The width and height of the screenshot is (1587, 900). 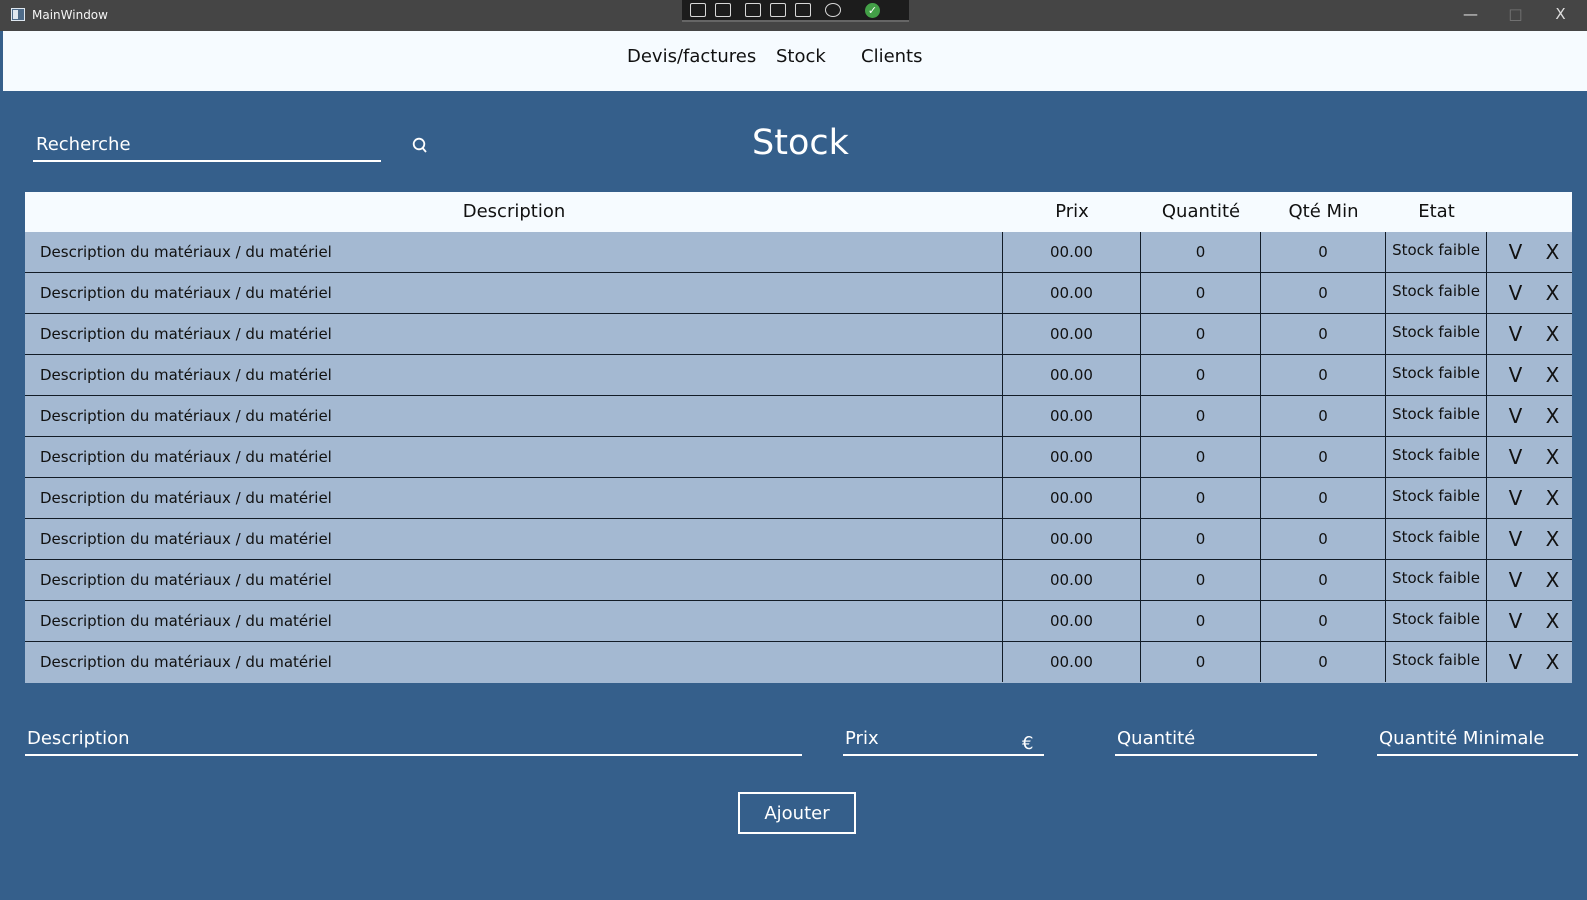 I want to click on price-input, so click(x=943, y=738).